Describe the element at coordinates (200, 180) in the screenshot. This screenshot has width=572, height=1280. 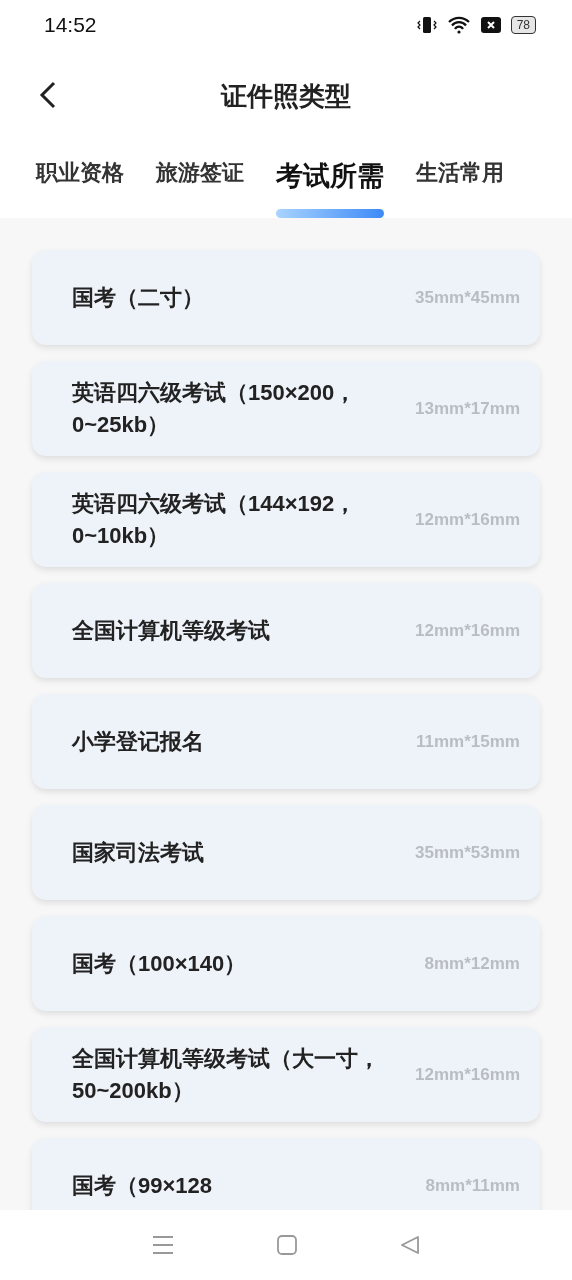
I see `category-tab: 旅游签证` at that location.